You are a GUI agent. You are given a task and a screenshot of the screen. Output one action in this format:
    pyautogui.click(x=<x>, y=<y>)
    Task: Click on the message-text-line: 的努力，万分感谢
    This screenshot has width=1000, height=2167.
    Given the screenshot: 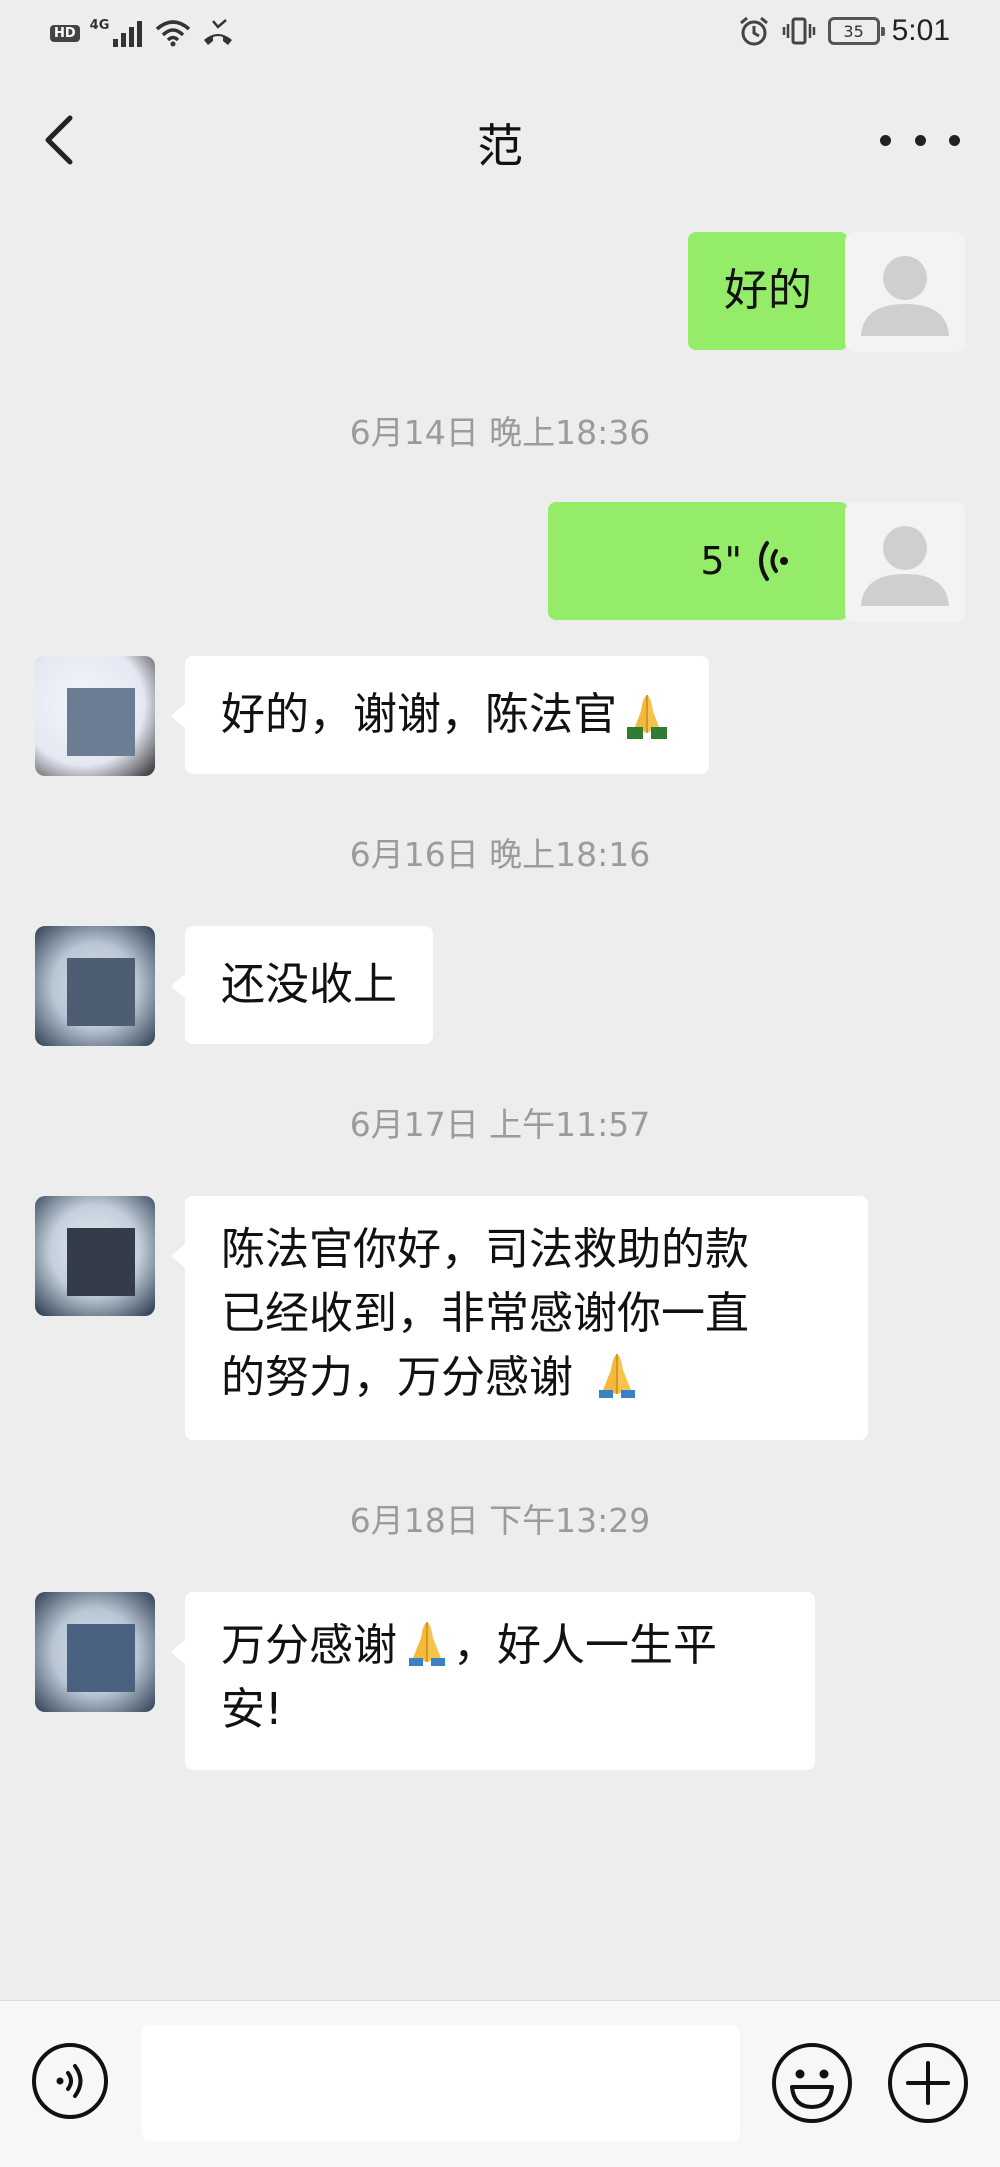 What is the action you would take?
    pyautogui.click(x=526, y=1378)
    